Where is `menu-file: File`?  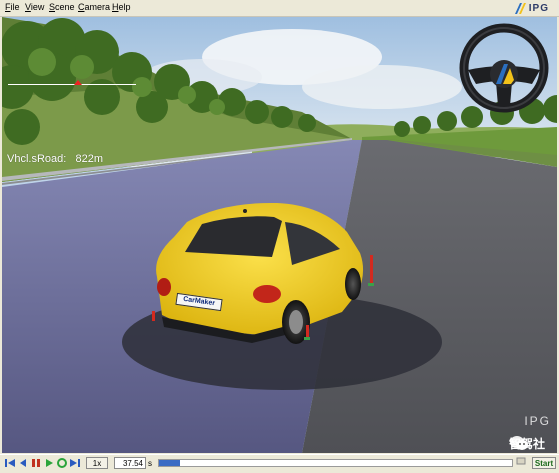
menu-file: File is located at coordinates (12, 7).